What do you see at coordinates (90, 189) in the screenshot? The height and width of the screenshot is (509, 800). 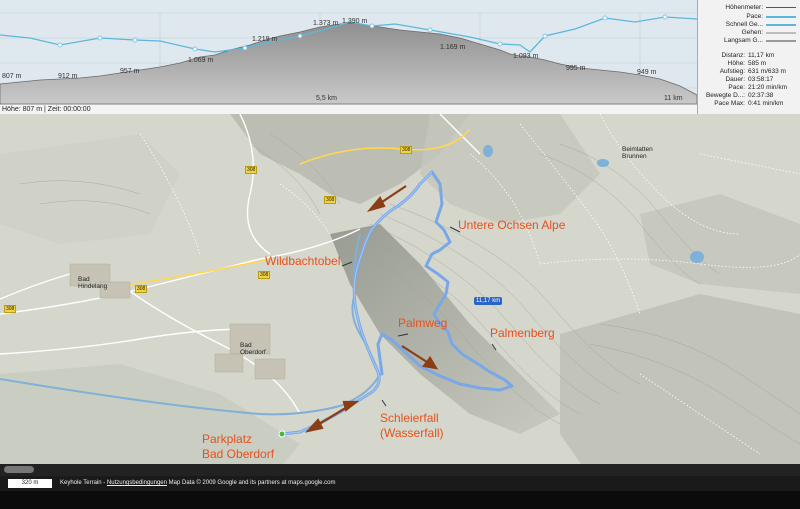 I see `terrain-shade` at bounding box center [90, 189].